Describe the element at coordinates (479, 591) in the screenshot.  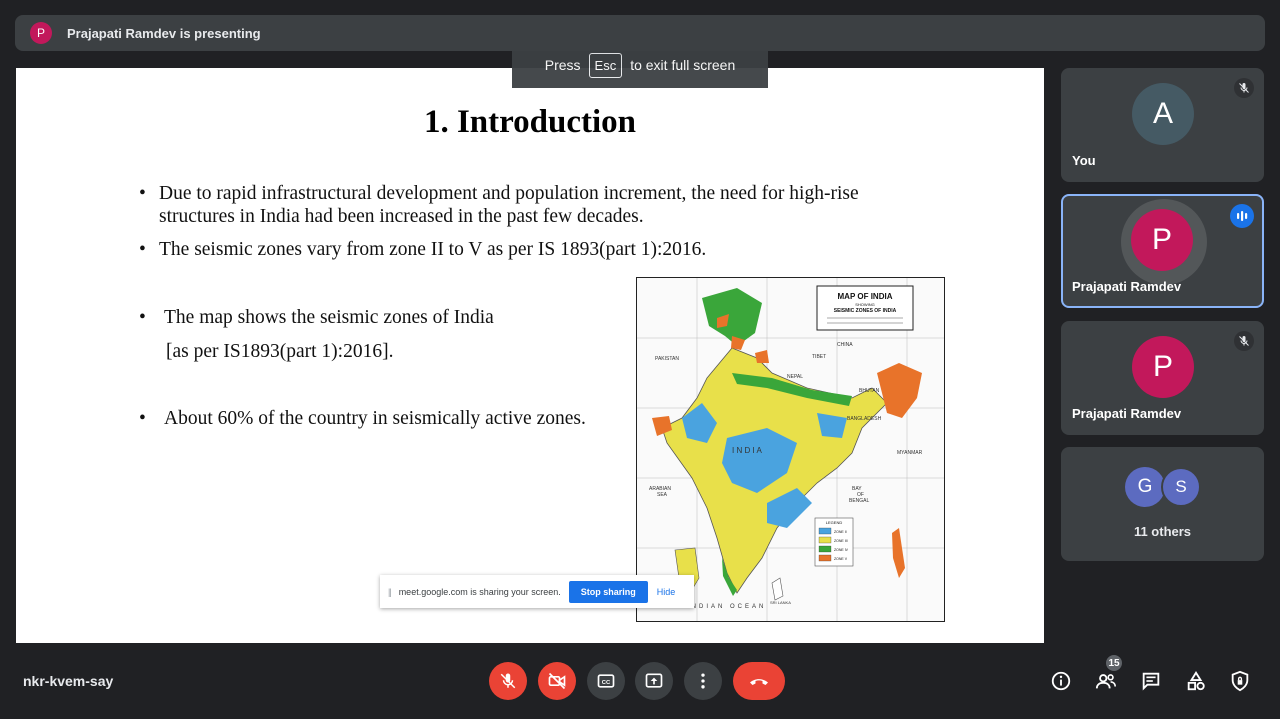
I see `share-notice: meet.google.com is sharing your screen.` at that location.